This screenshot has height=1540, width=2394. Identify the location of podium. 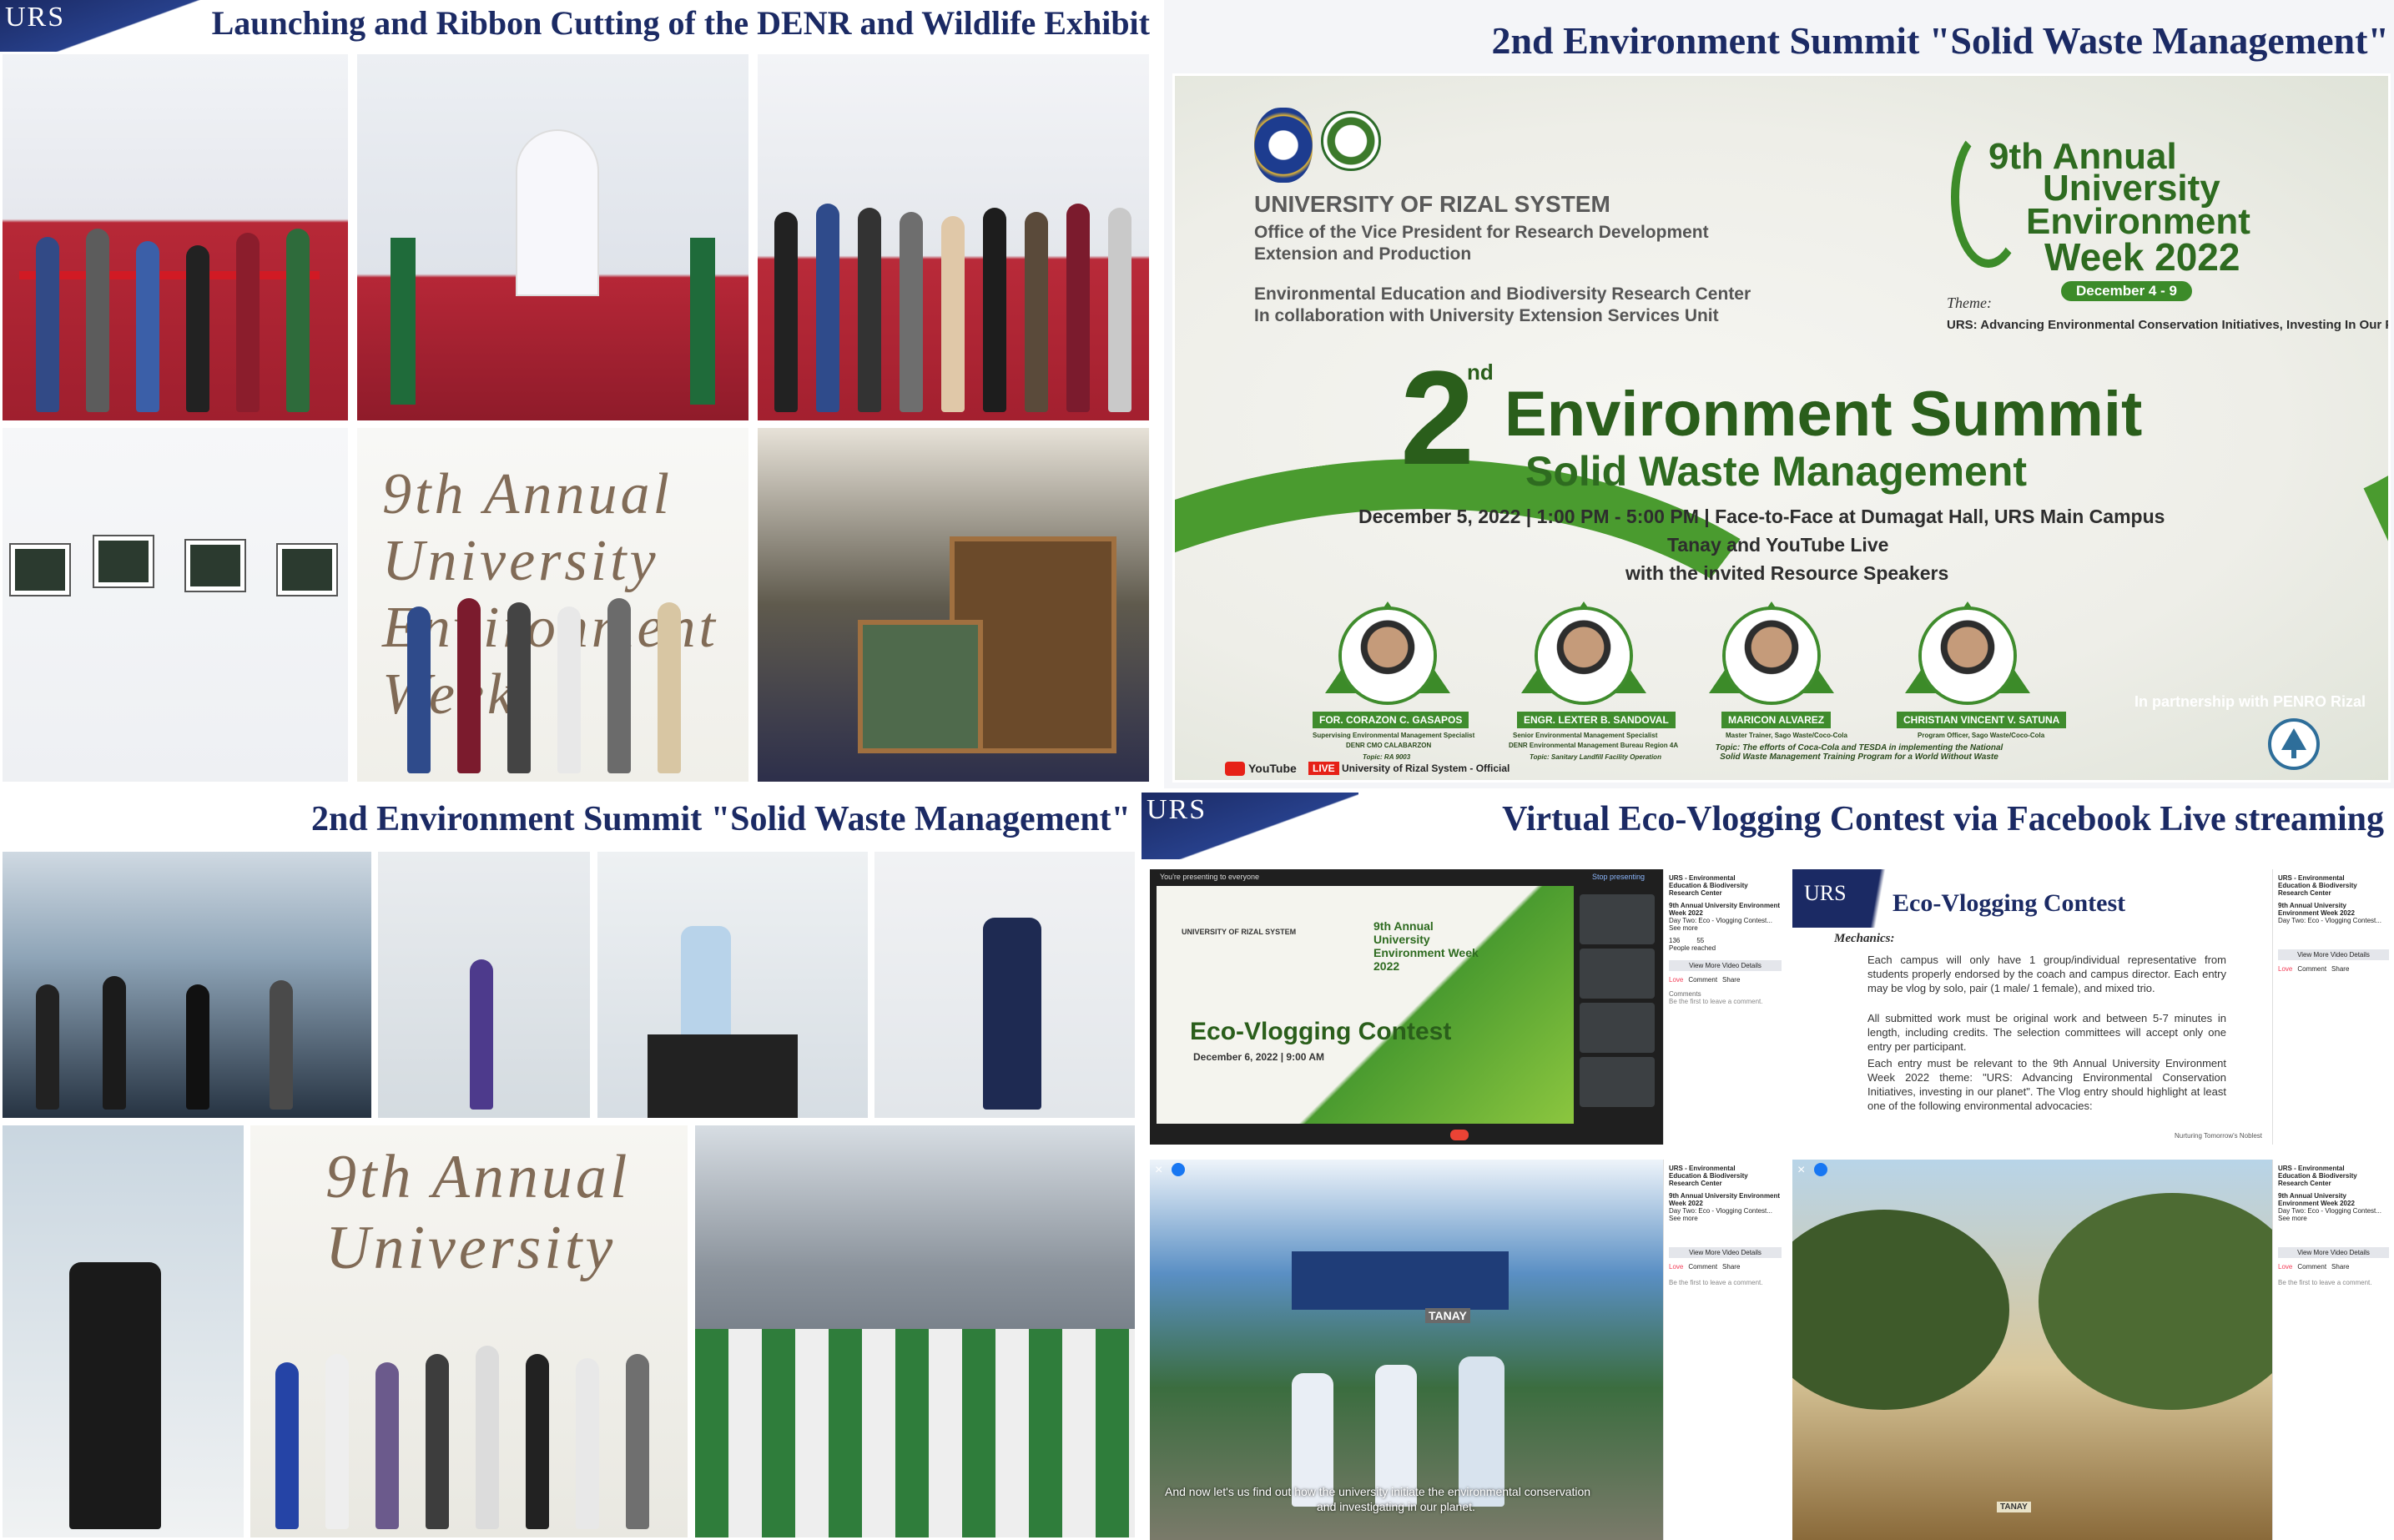
(723, 1076).